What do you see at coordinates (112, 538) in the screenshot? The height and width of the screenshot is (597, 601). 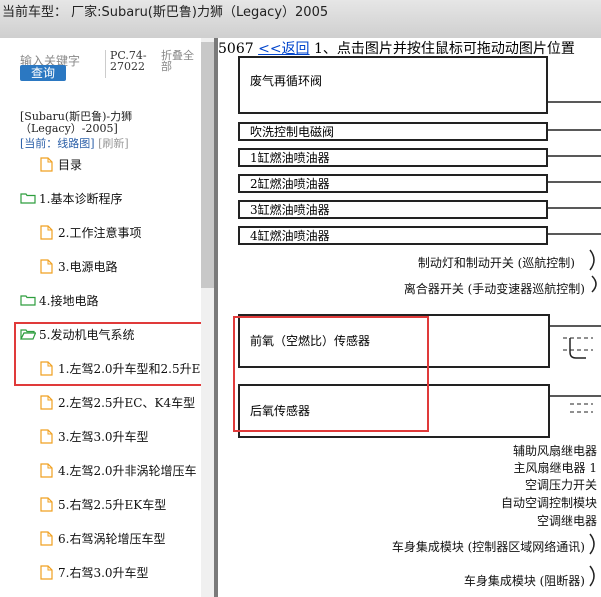 I see `tree-item-label: 6.右驾涡轮增压车型` at bounding box center [112, 538].